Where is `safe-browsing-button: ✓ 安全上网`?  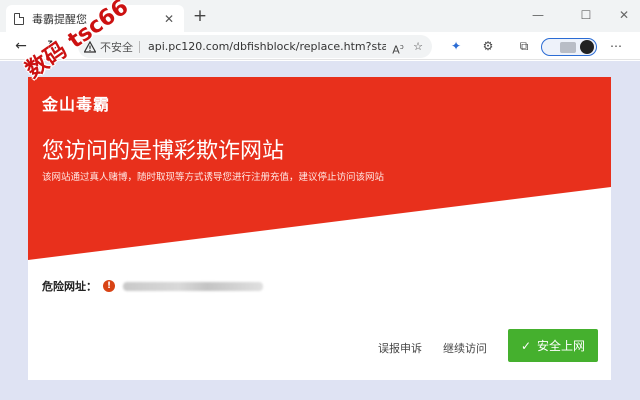 safe-browsing-button: ✓ 安全上网 is located at coordinates (553, 345).